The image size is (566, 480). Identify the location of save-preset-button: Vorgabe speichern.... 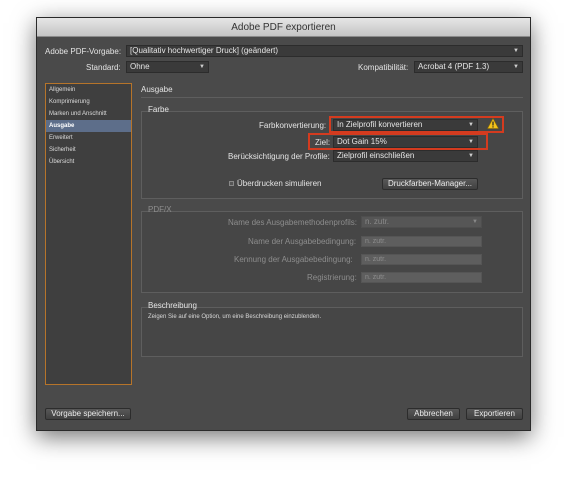
(88, 414).